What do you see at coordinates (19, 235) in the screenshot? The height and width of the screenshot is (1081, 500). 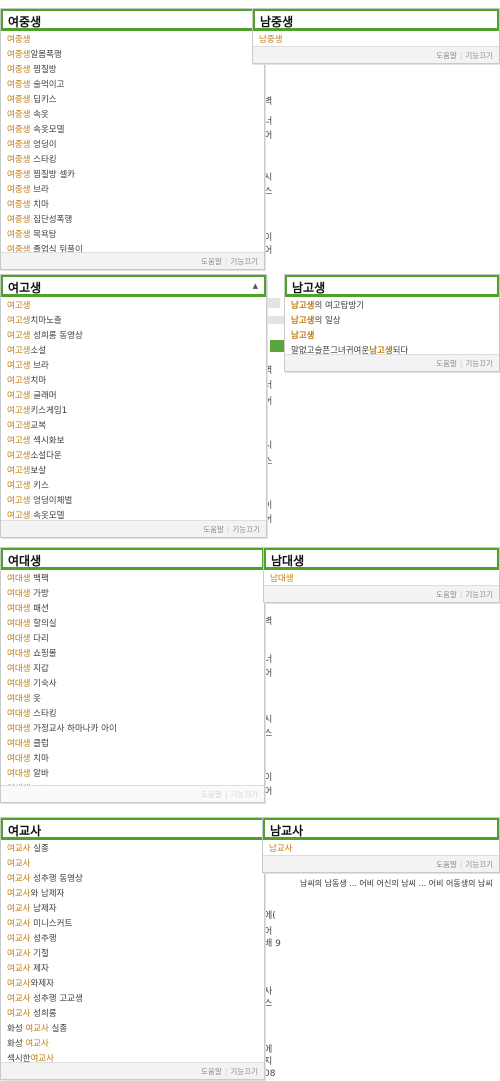 I see `suggestion-match: 여중생` at bounding box center [19, 235].